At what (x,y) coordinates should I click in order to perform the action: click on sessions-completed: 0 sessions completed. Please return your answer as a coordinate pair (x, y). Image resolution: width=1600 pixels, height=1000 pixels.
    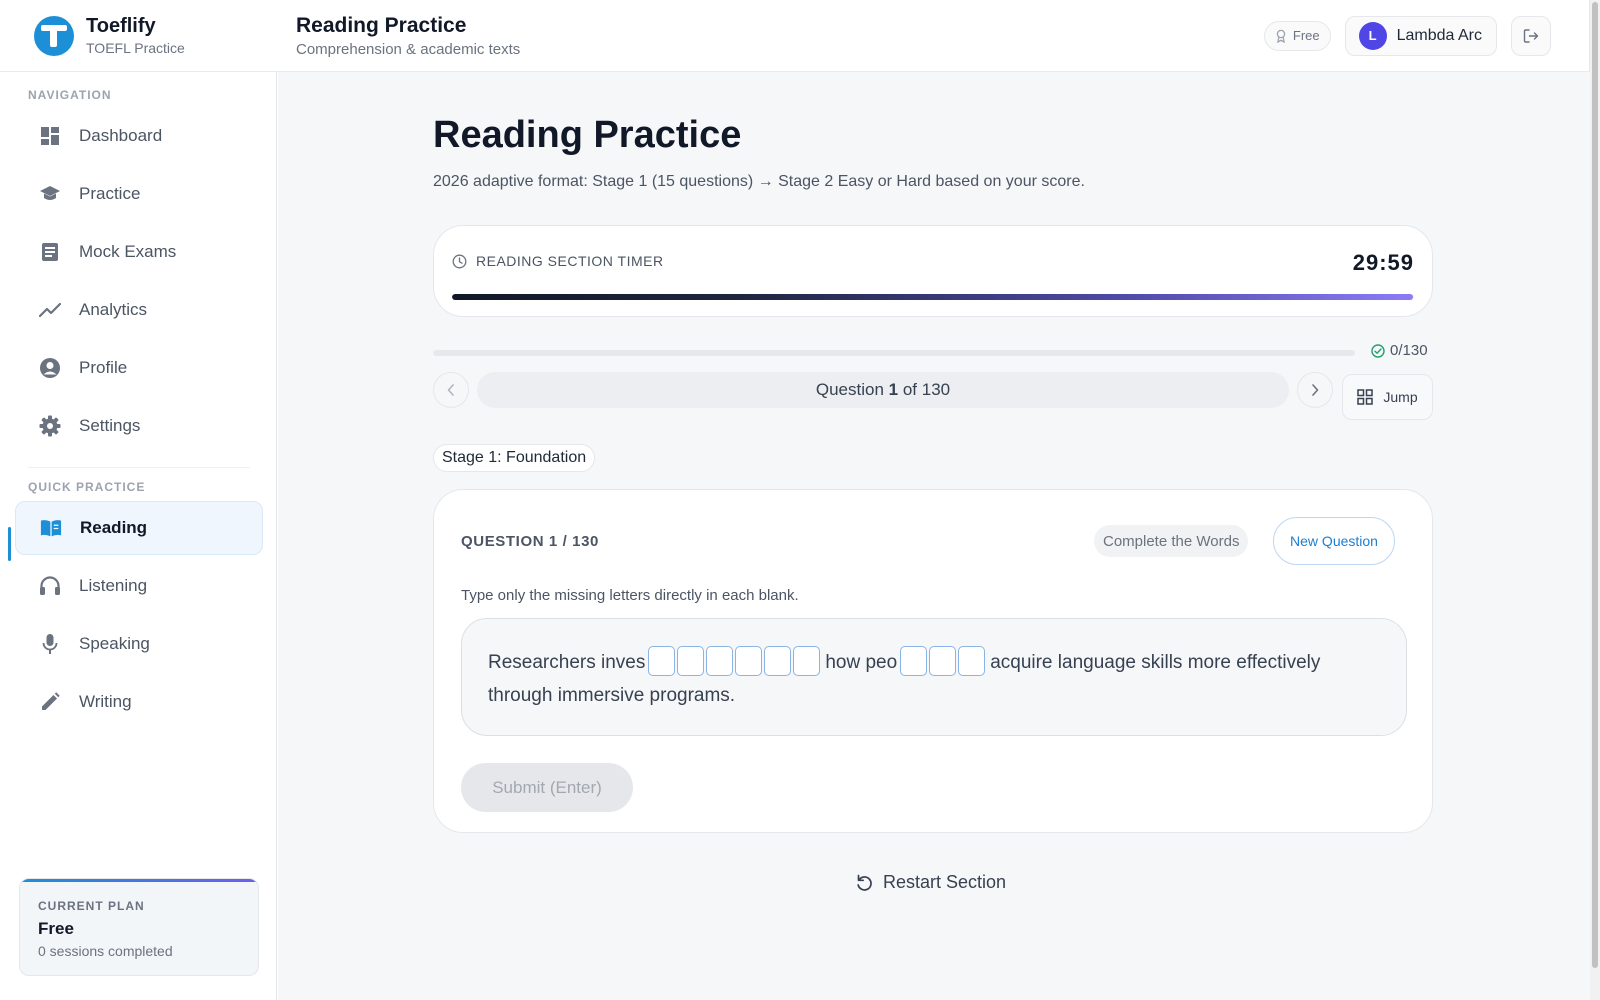
    Looking at the image, I should click on (105, 951).